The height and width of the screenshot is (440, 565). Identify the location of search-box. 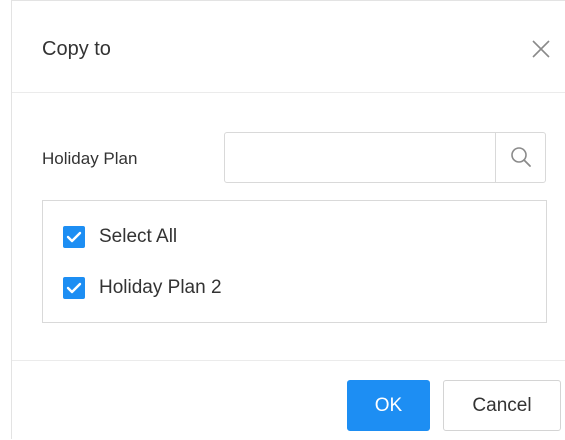
(385, 157).